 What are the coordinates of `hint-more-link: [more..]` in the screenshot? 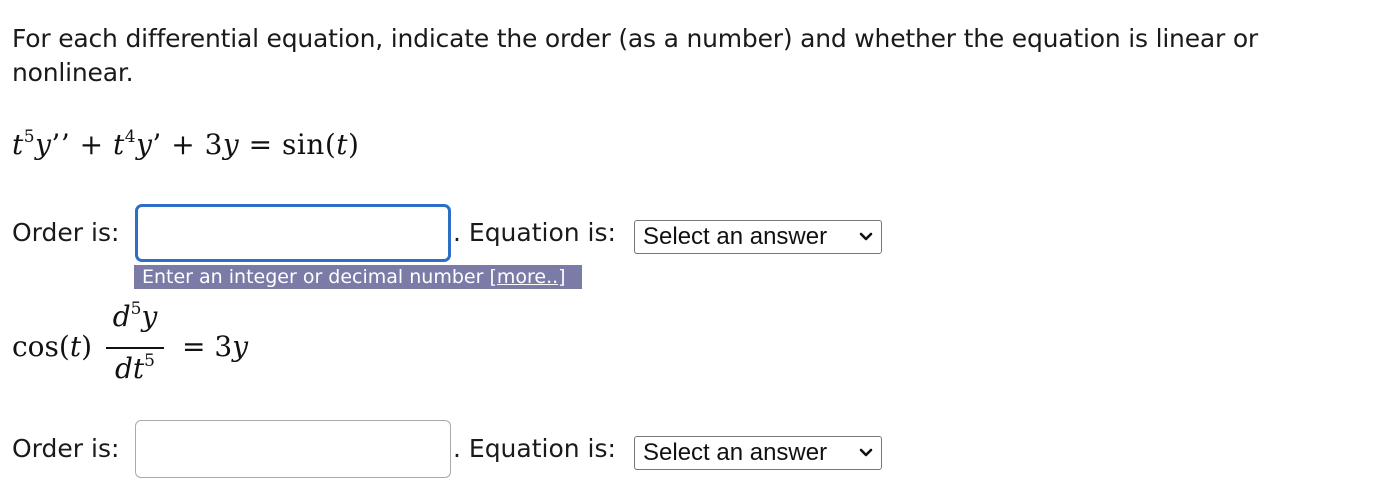 It's located at (527, 277).